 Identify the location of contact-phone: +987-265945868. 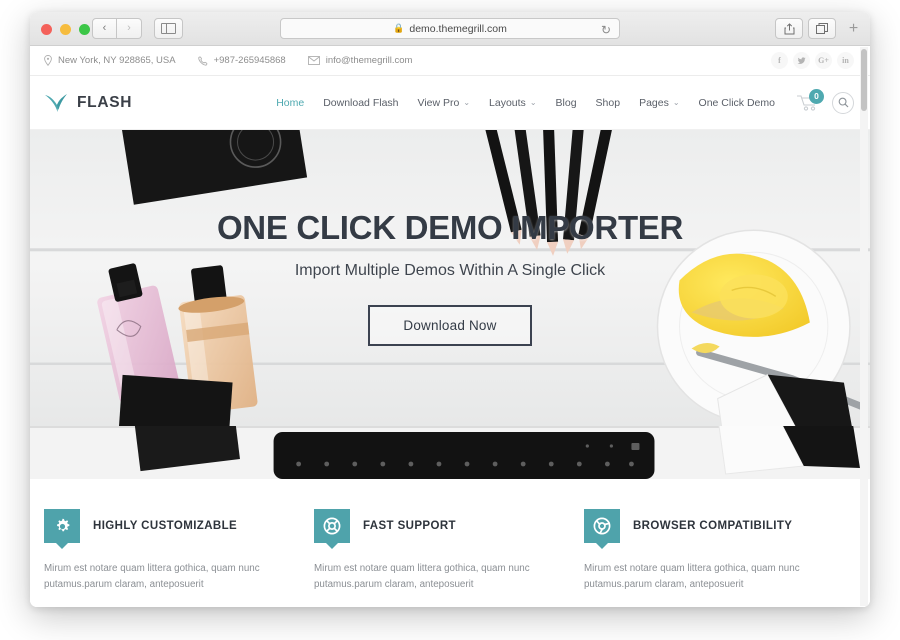
(241, 60).